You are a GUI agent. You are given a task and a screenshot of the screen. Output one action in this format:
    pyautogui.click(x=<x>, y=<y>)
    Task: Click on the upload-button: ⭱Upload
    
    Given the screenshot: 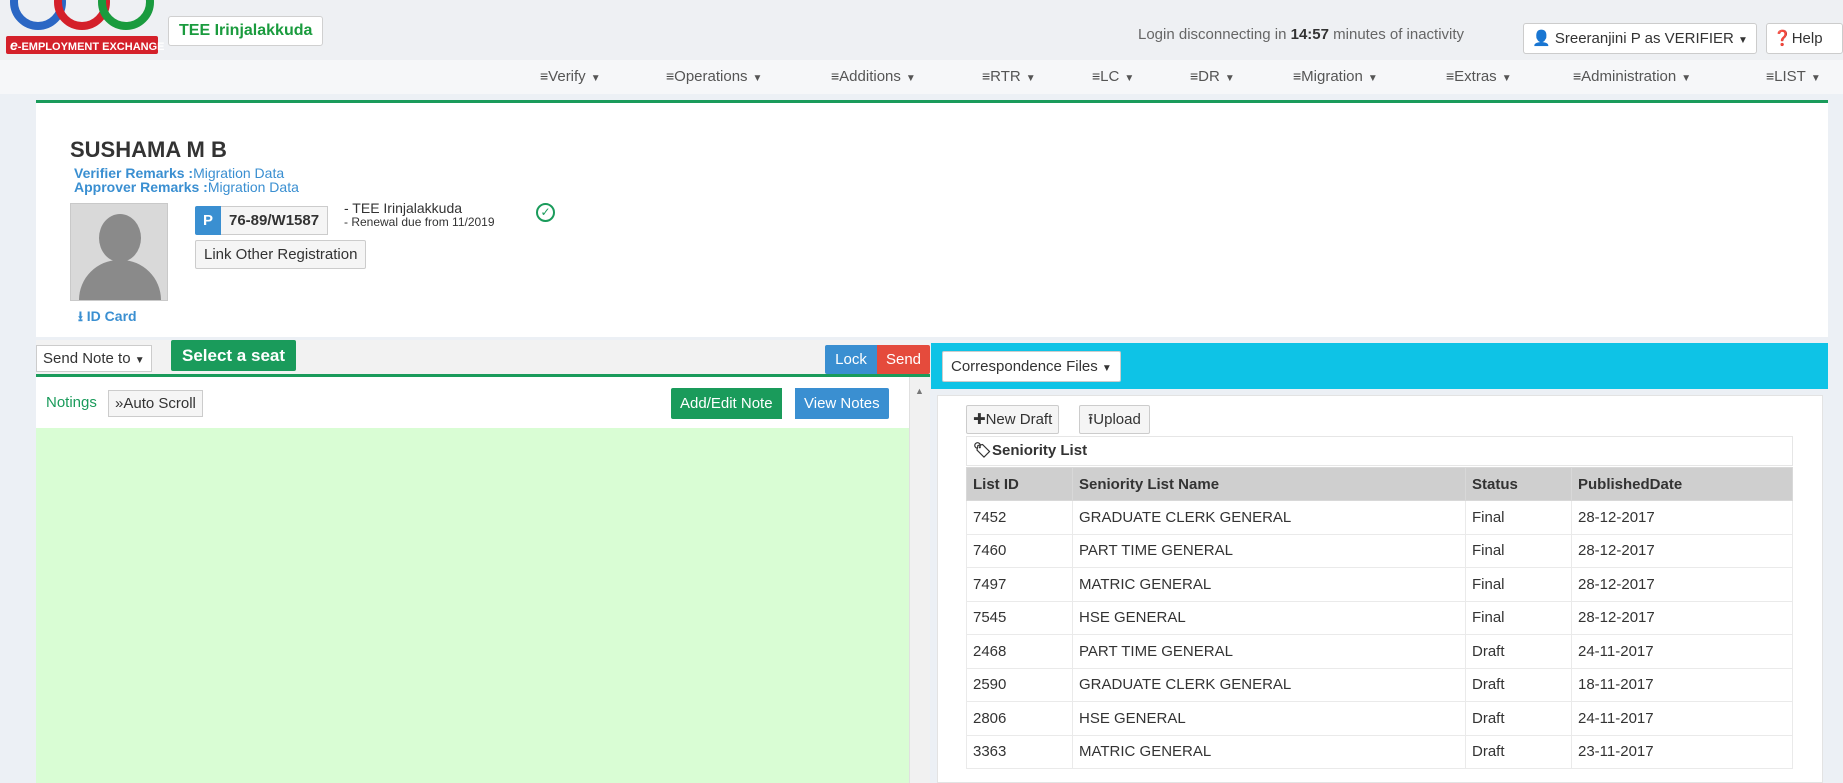 What is the action you would take?
    pyautogui.click(x=1114, y=419)
    